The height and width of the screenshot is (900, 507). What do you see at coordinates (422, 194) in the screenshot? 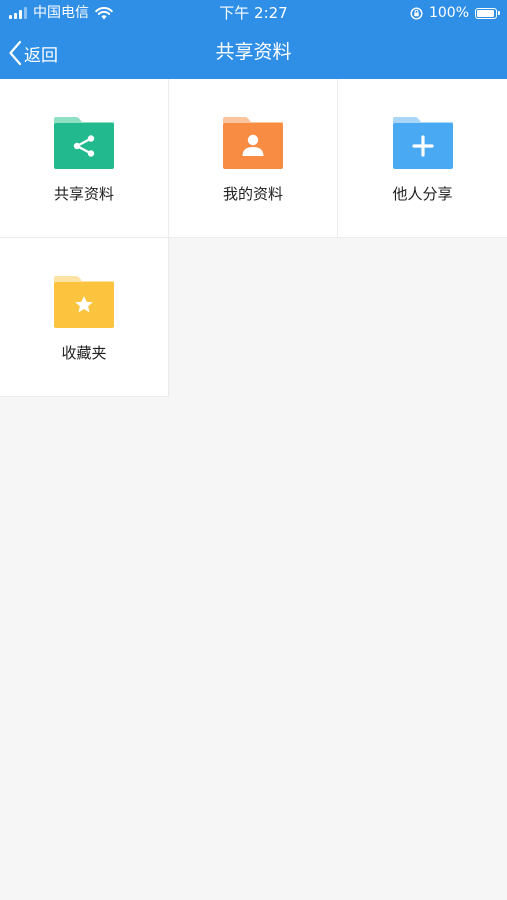
I see `tile-label: 他人分享` at bounding box center [422, 194].